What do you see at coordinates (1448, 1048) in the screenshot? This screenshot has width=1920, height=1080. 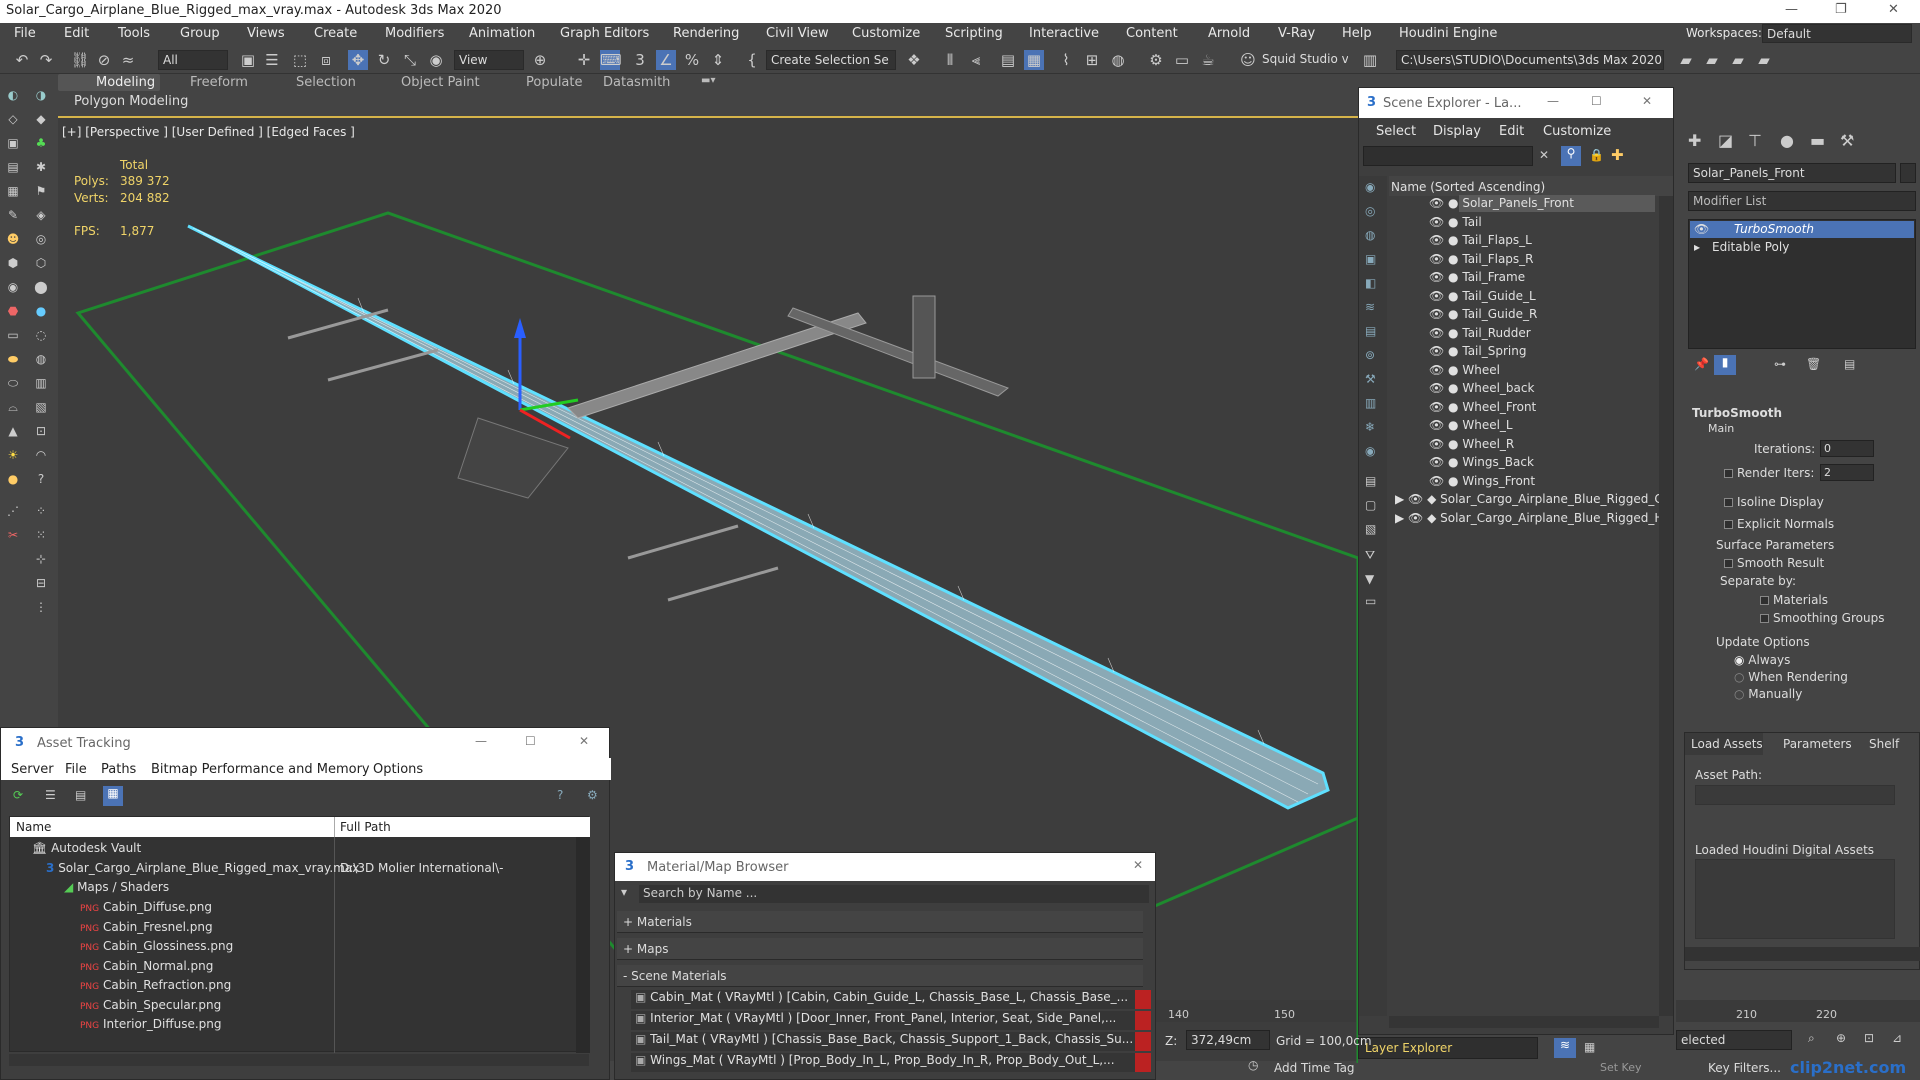 I see `layer-explorer-dropdown: Layer Explorer` at bounding box center [1448, 1048].